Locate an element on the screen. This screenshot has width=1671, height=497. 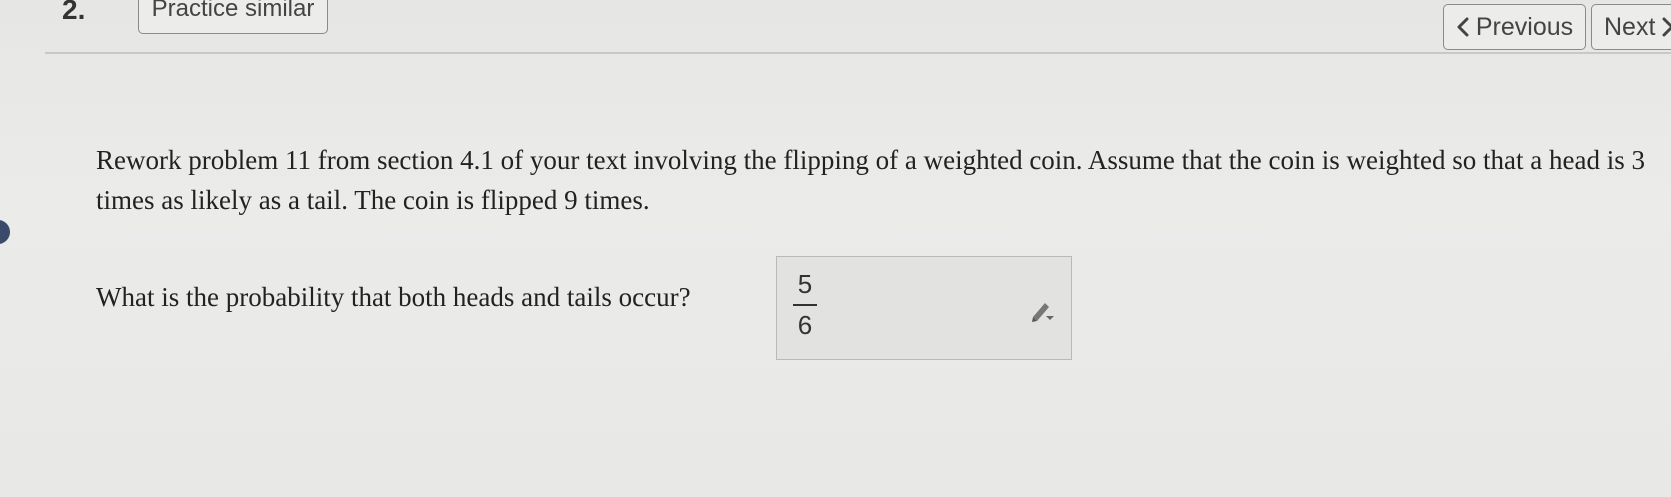
fraction-bar is located at coordinates (805, 305).